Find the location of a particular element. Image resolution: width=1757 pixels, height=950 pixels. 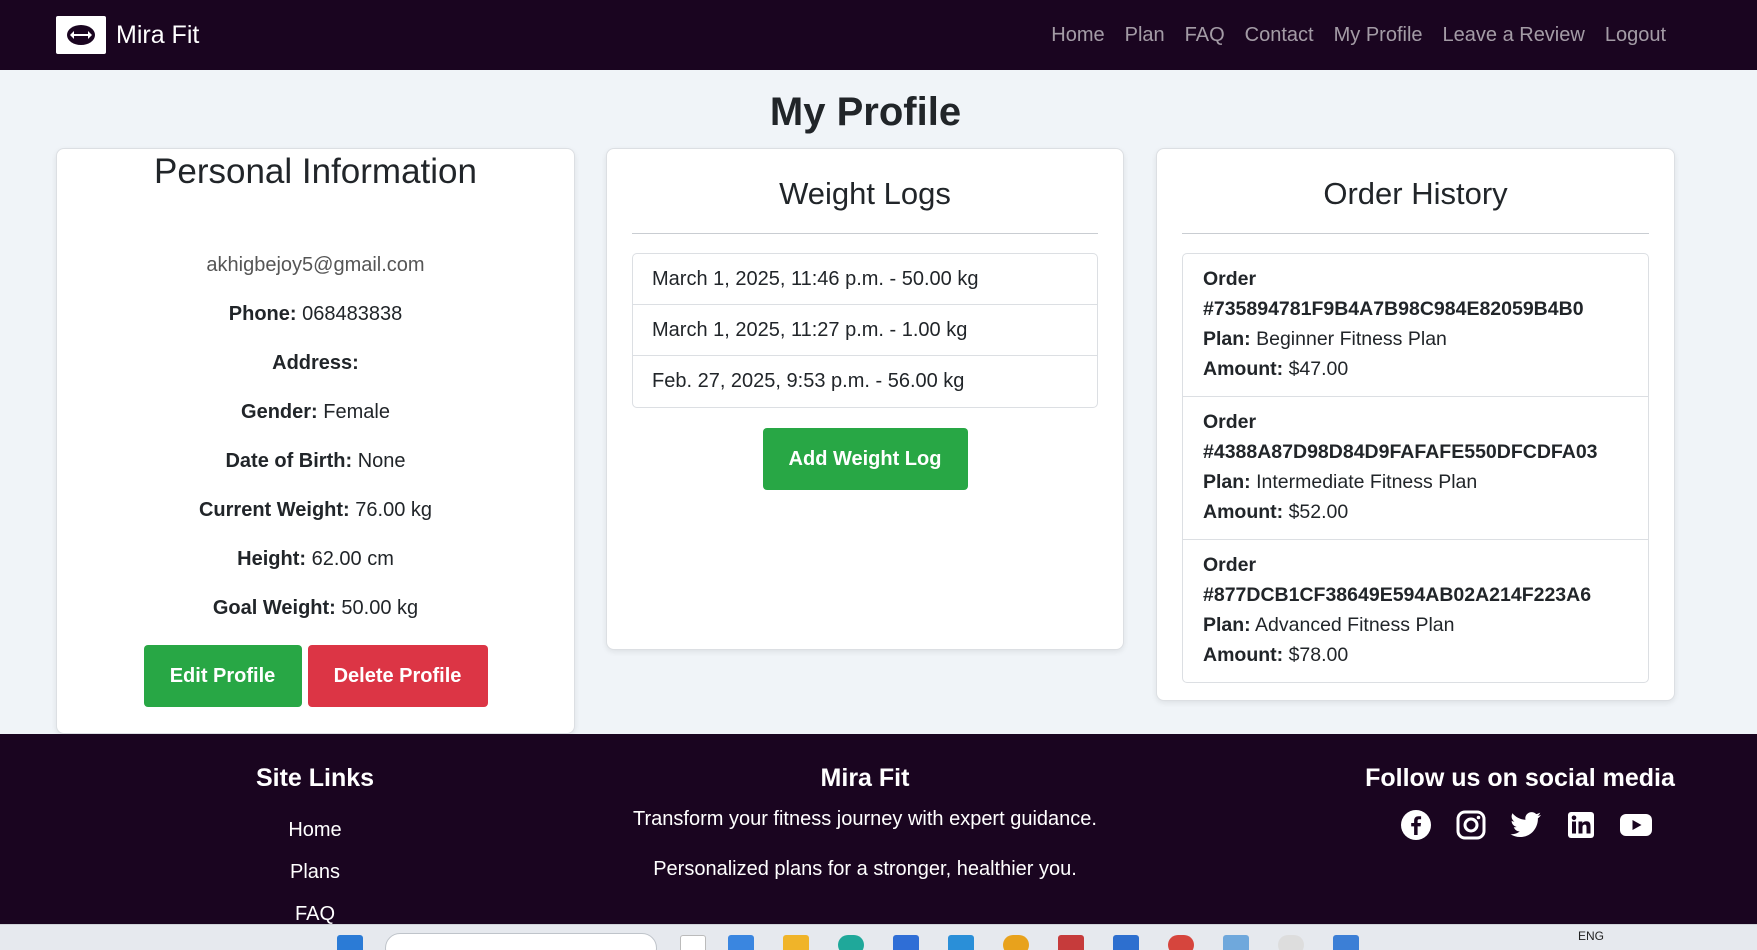

edge-browser-icon is located at coordinates (851, 942).